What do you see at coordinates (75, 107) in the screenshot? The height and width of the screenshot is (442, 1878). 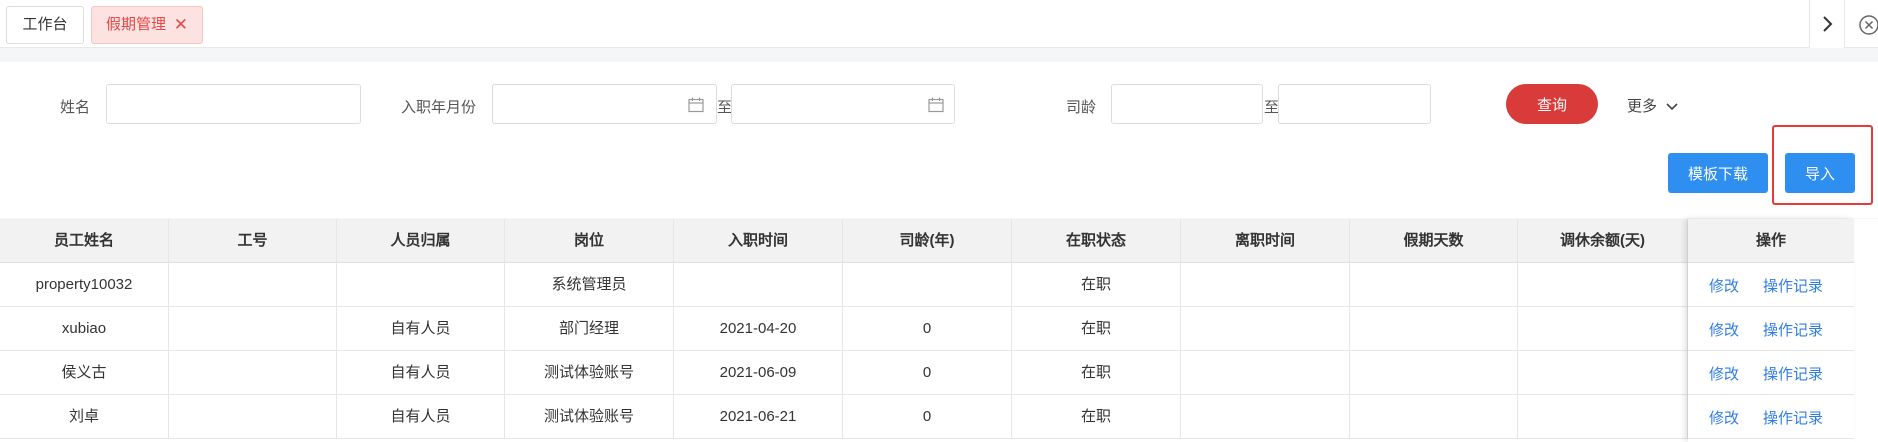 I see `name-label: 姓名` at bounding box center [75, 107].